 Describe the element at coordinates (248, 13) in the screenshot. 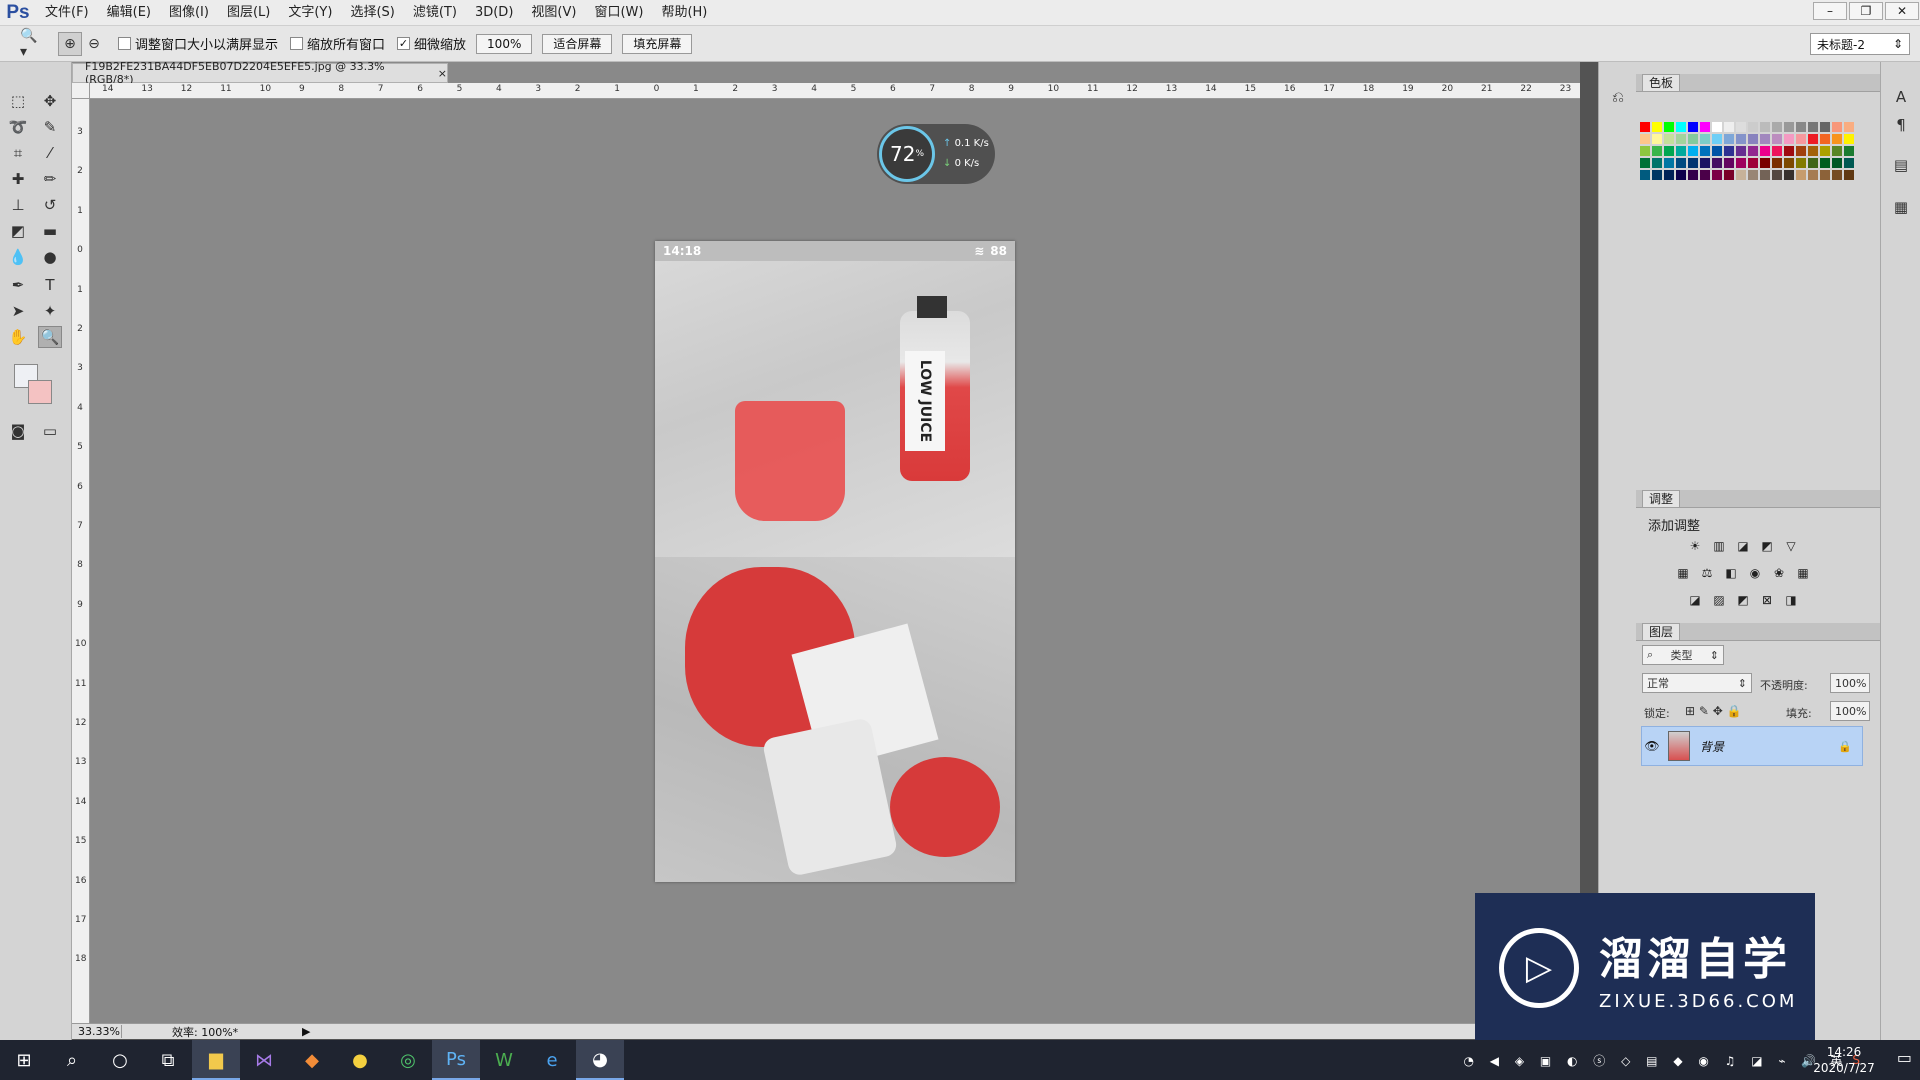

I see `menu-item-3: 图层(L)` at that location.